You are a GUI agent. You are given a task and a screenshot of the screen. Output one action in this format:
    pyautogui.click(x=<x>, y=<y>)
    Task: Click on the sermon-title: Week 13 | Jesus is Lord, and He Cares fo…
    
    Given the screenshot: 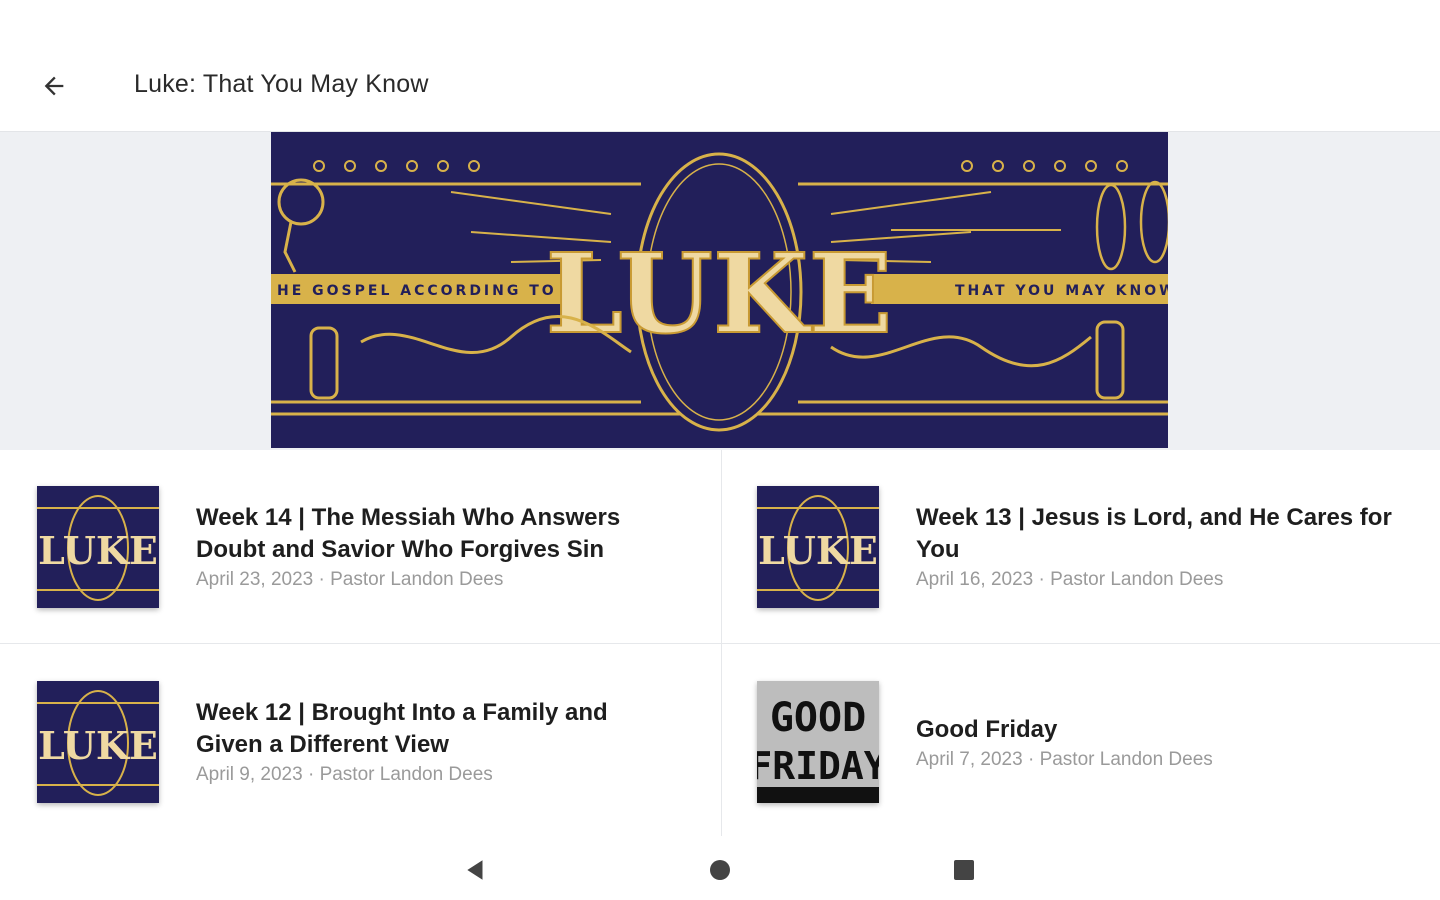 What is the action you would take?
    pyautogui.click(x=1154, y=533)
    